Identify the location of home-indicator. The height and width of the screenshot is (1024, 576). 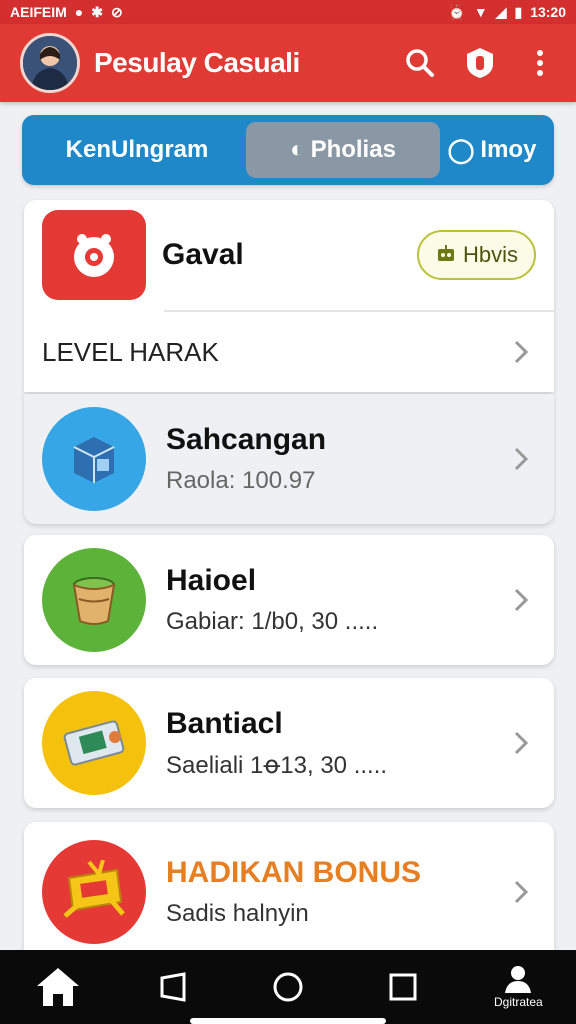
(288, 1021).